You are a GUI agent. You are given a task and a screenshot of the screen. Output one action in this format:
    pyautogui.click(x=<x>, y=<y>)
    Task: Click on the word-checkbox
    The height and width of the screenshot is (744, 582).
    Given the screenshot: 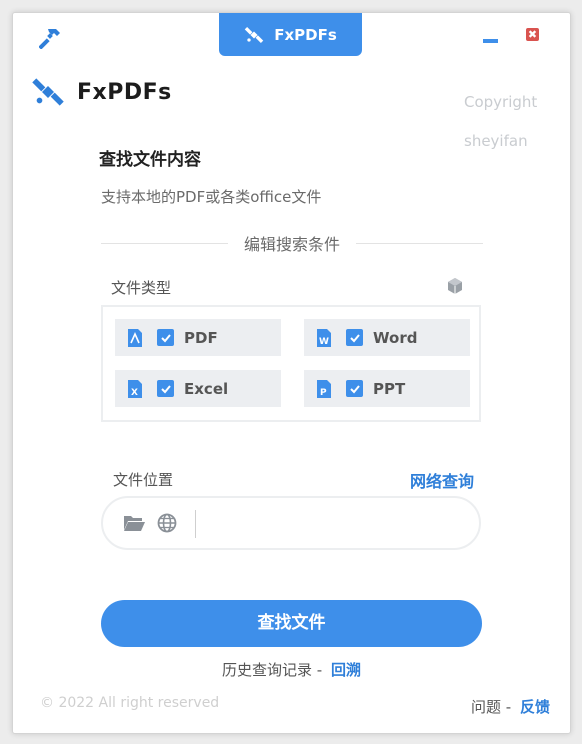 What is the action you would take?
    pyautogui.click(x=354, y=337)
    